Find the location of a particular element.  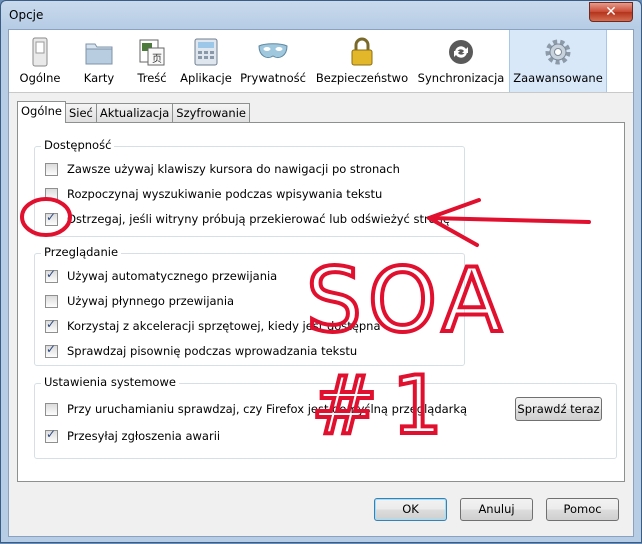

check-now-button: Sprawdź teraz is located at coordinates (558, 409).